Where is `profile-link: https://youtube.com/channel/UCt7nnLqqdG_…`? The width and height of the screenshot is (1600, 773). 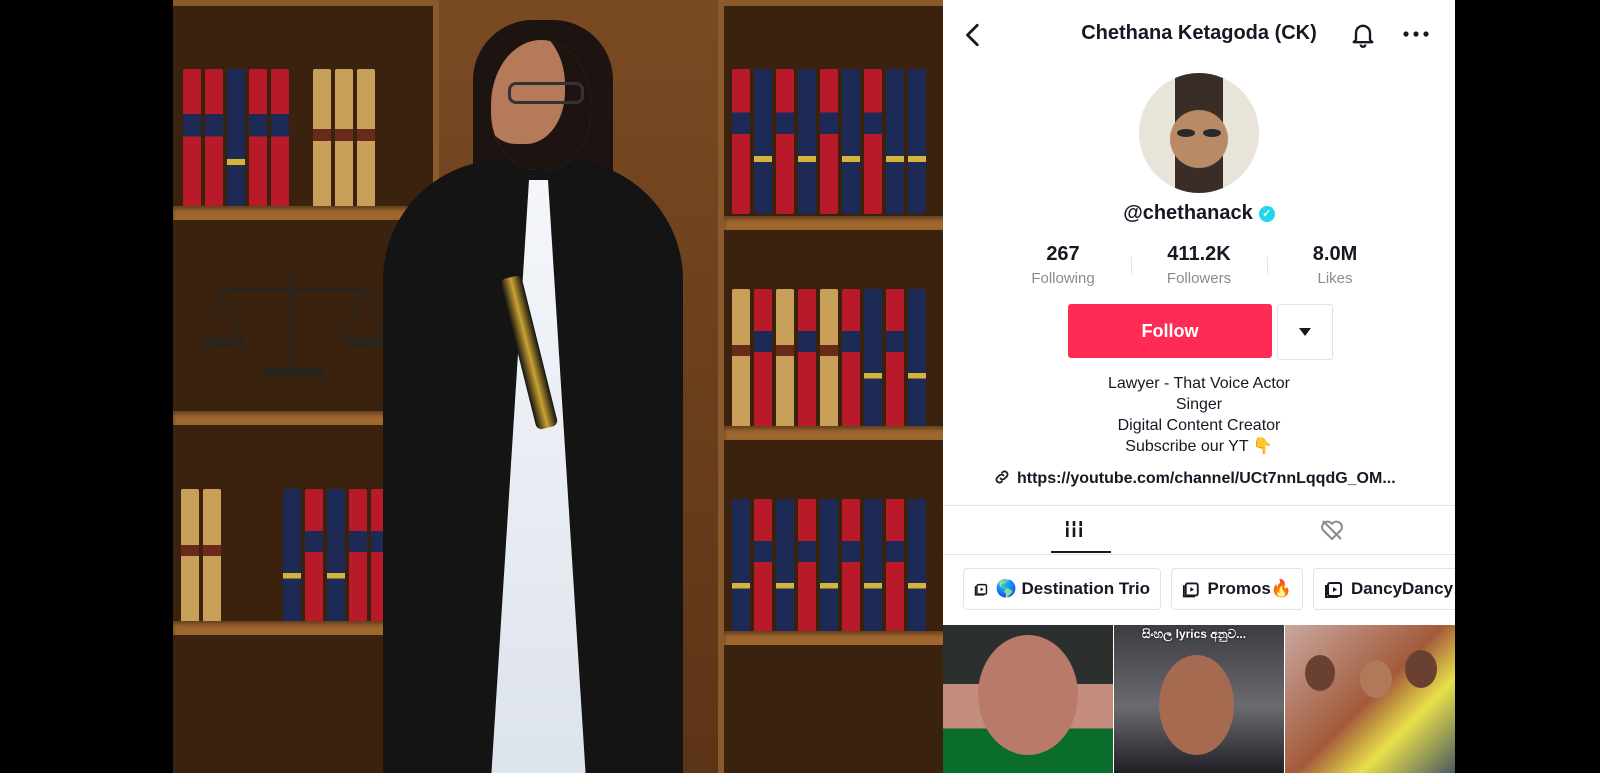 profile-link: https://youtube.com/channel/UCt7nnLqqdG_… is located at coordinates (1218, 478).